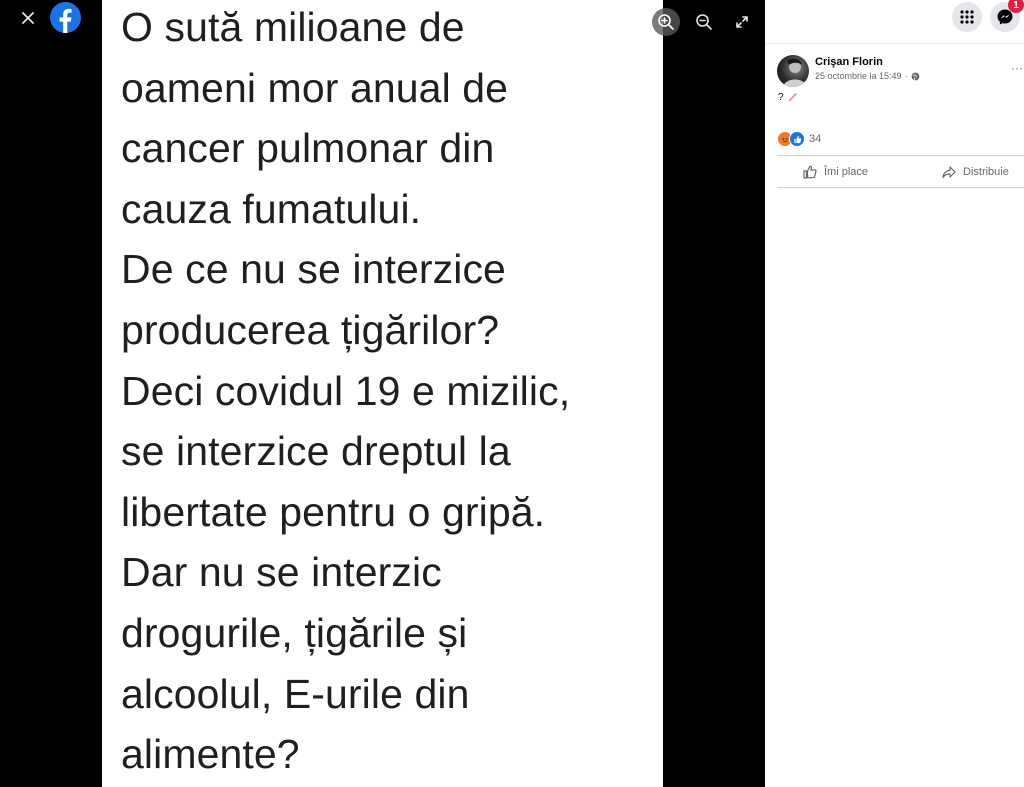 Image resolution: width=1024 pixels, height=787 pixels. What do you see at coordinates (949, 172) in the screenshot?
I see `share-icon` at bounding box center [949, 172].